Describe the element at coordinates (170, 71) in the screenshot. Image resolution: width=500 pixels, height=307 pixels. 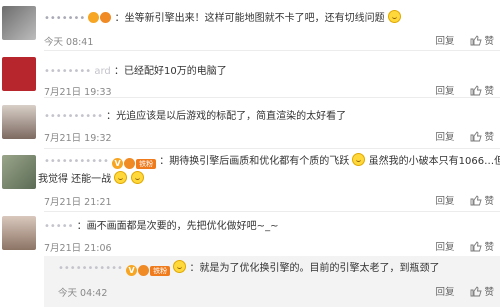
I see `comment-body: ：已经配好10万的电脑了` at that location.